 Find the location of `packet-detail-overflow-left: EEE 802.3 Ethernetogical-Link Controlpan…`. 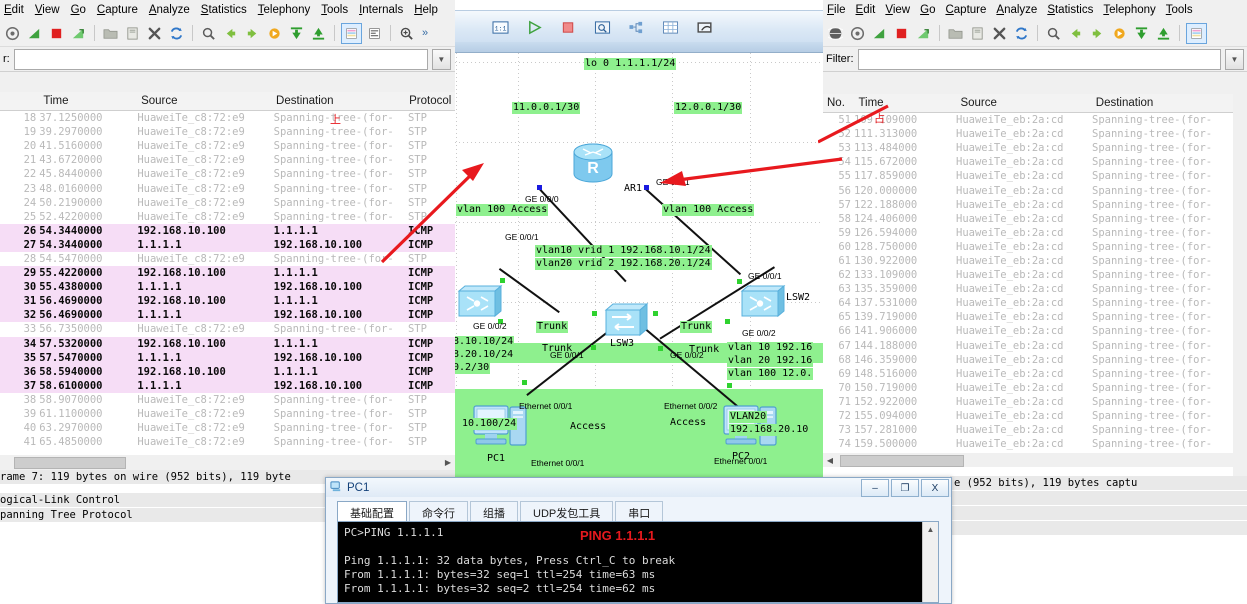

packet-detail-overflow-left: EEE 802.3 Ethernetogical-Link Controlpan… is located at coordinates (165, 547).